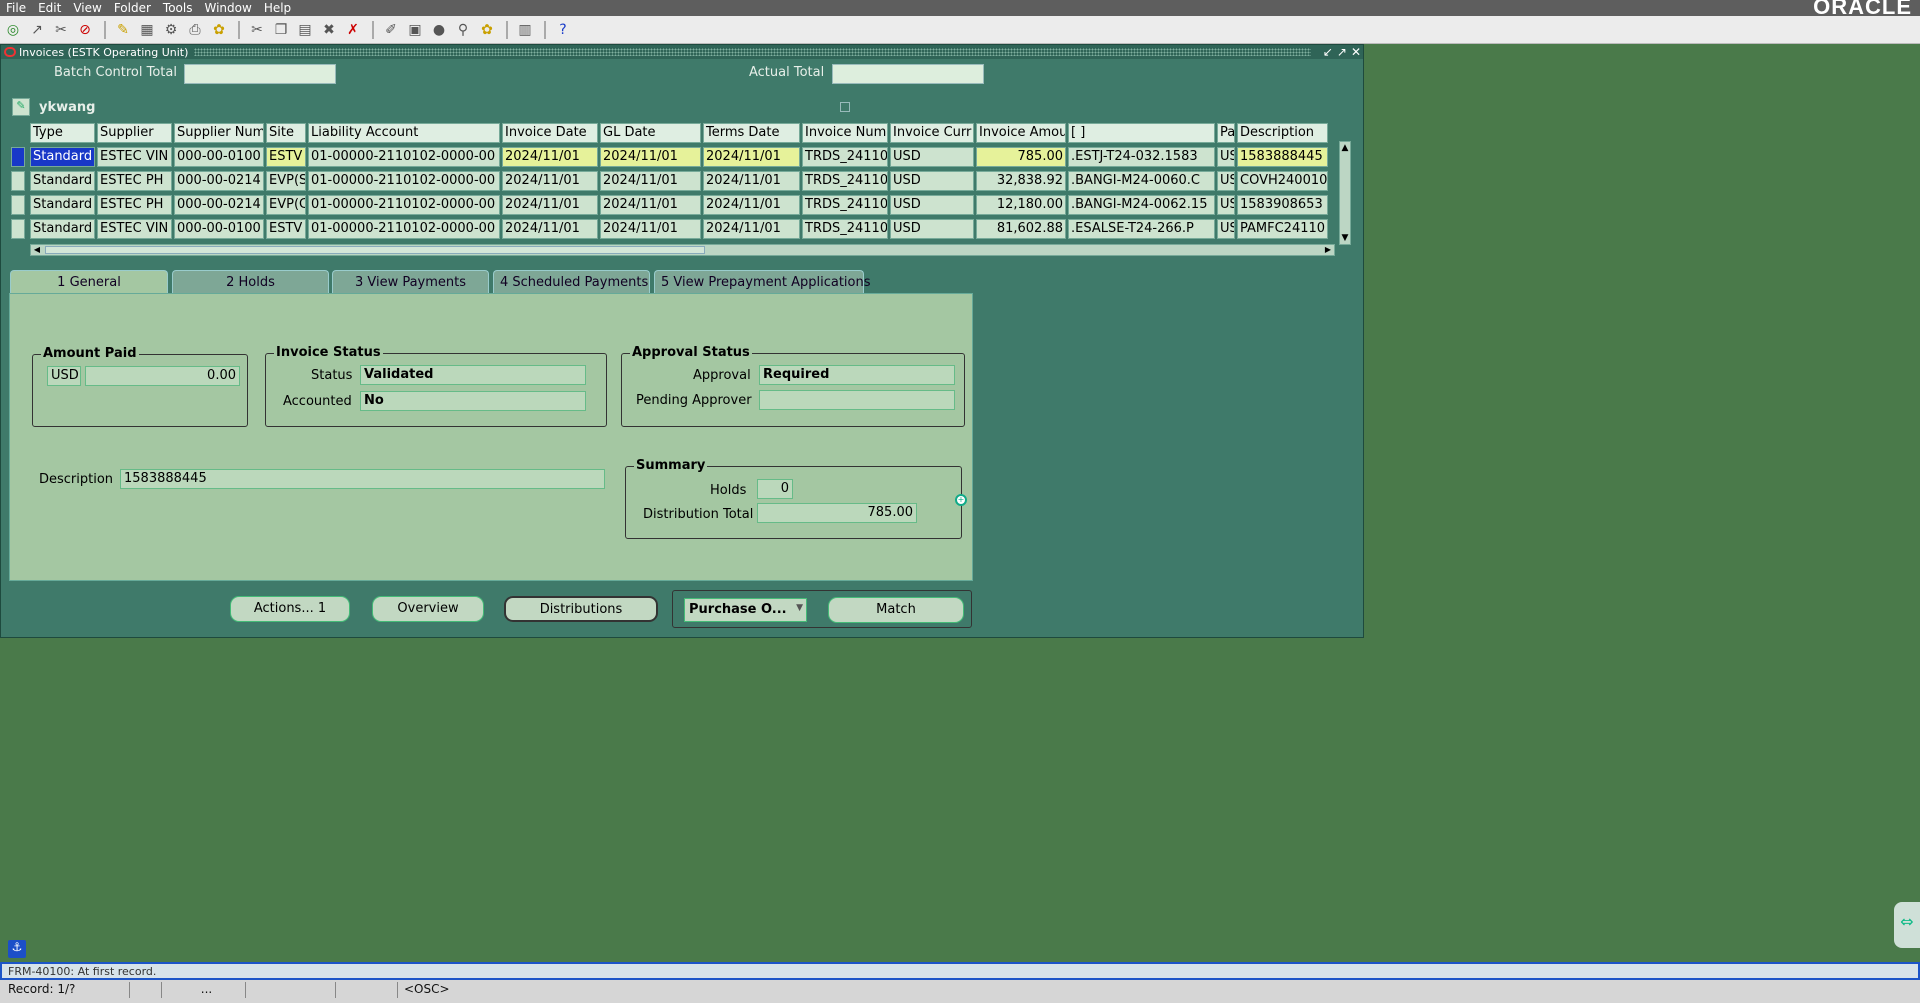 This screenshot has height=1003, width=1920. I want to click on delete-icon: ✗, so click(353, 30).